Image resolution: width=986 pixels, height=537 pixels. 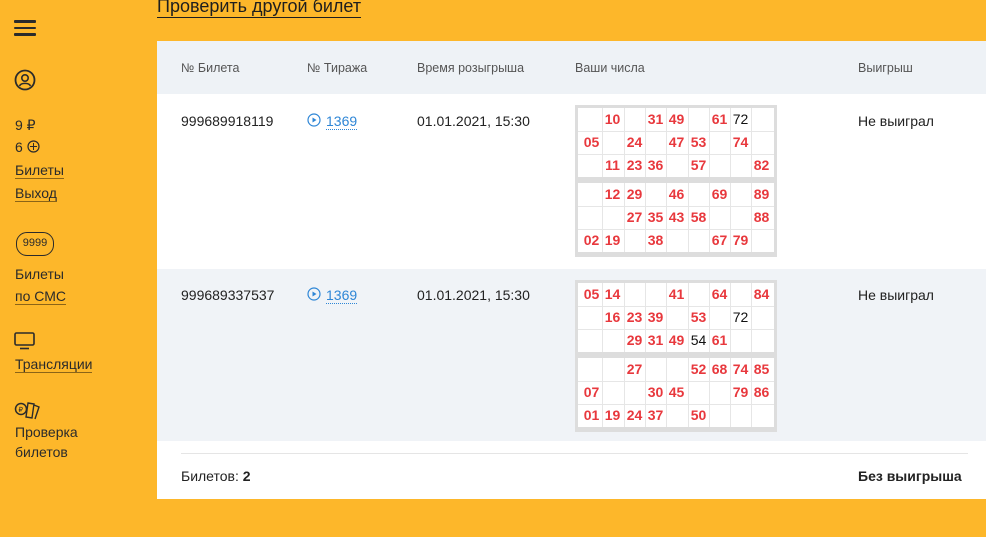 What do you see at coordinates (655, 240) in the screenshot?
I see `ticket-number-cell: 38` at bounding box center [655, 240].